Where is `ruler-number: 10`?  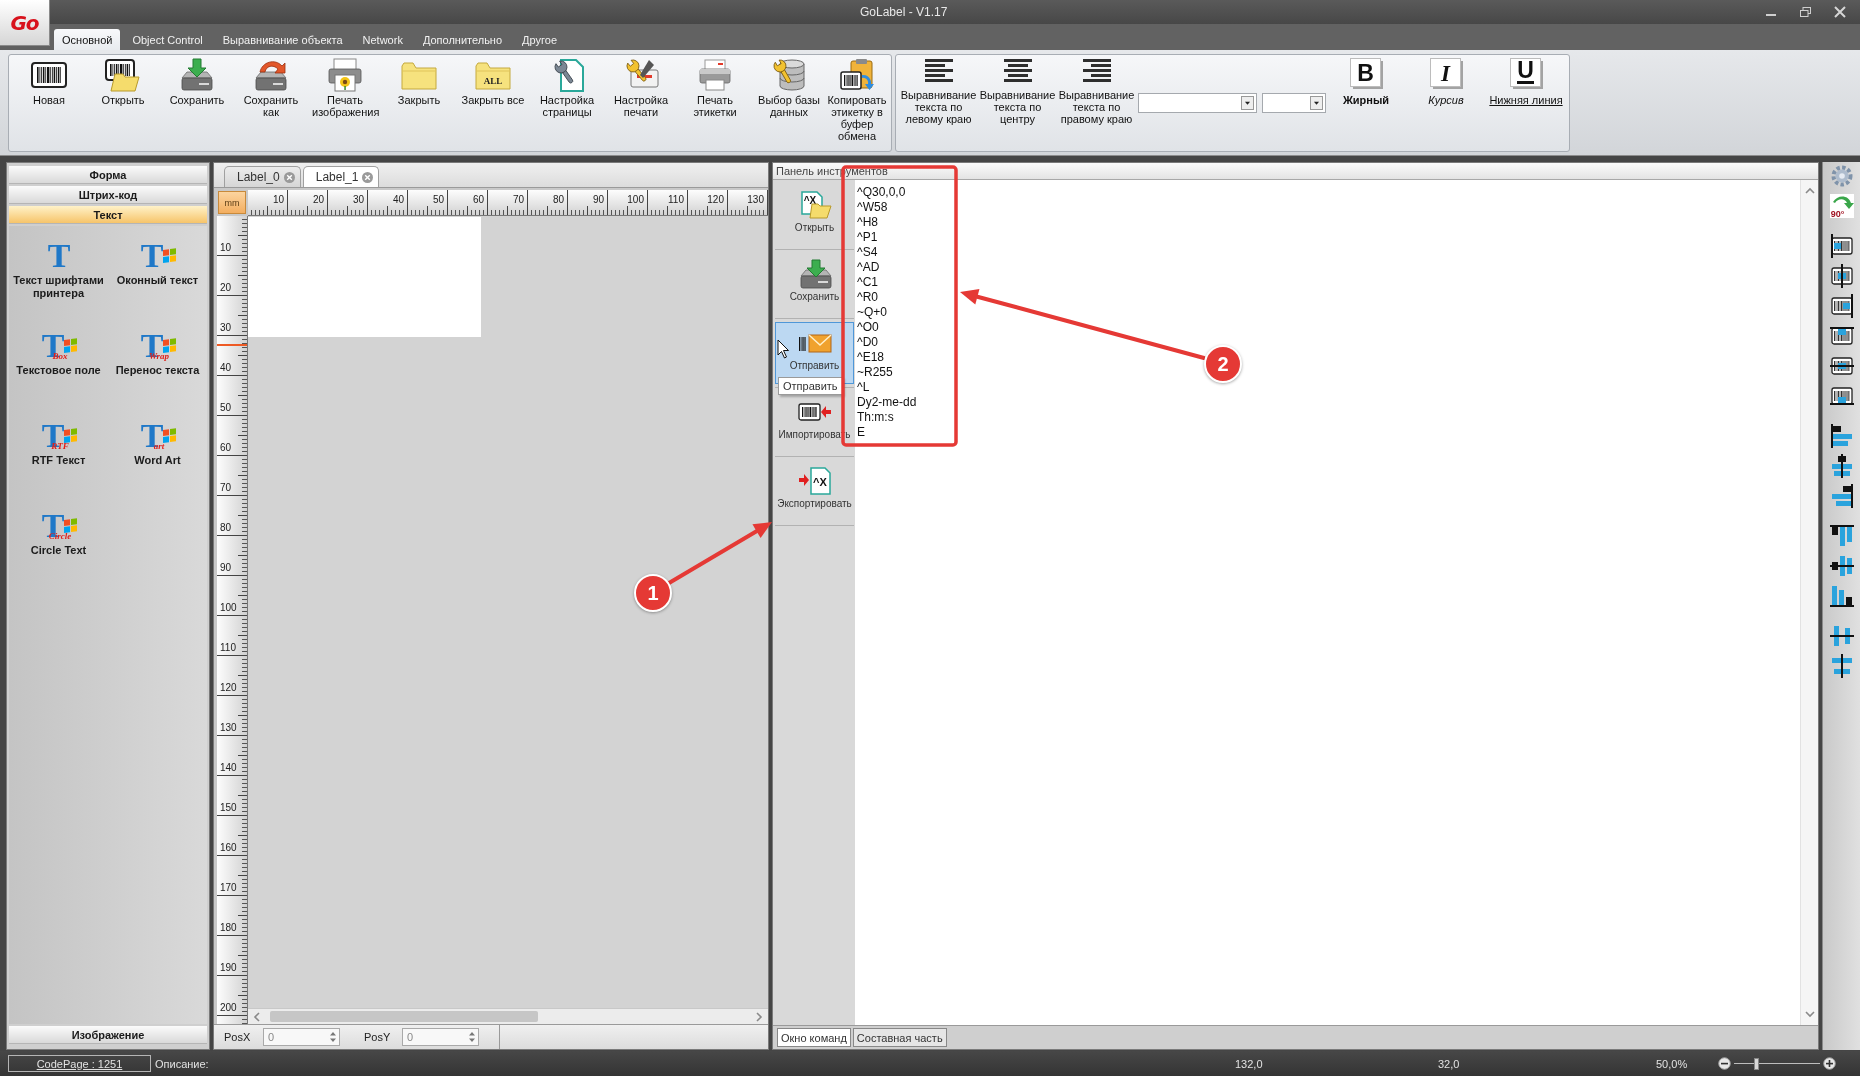 ruler-number: 10 is located at coordinates (278, 199).